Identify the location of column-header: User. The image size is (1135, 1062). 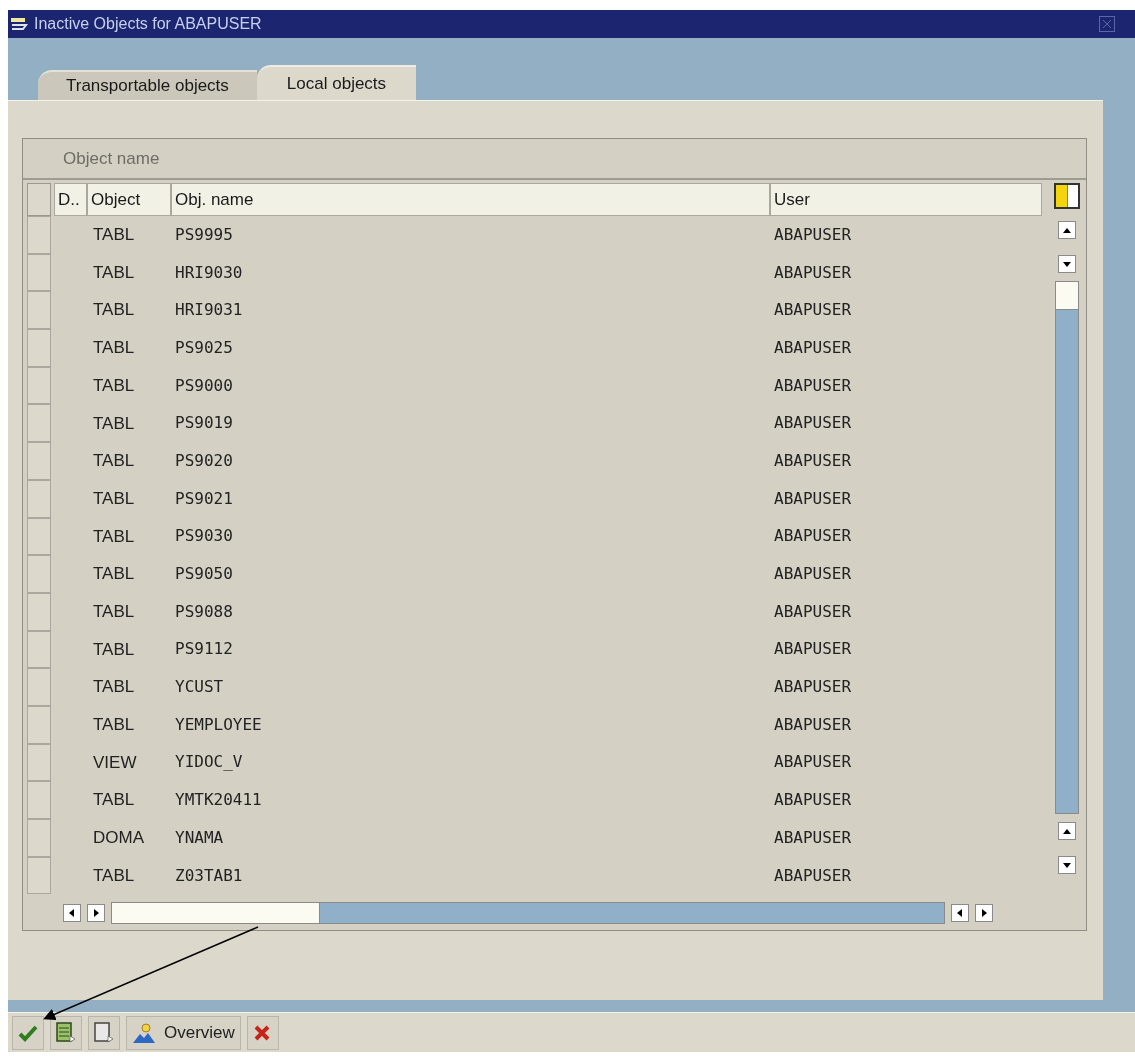
(906, 199).